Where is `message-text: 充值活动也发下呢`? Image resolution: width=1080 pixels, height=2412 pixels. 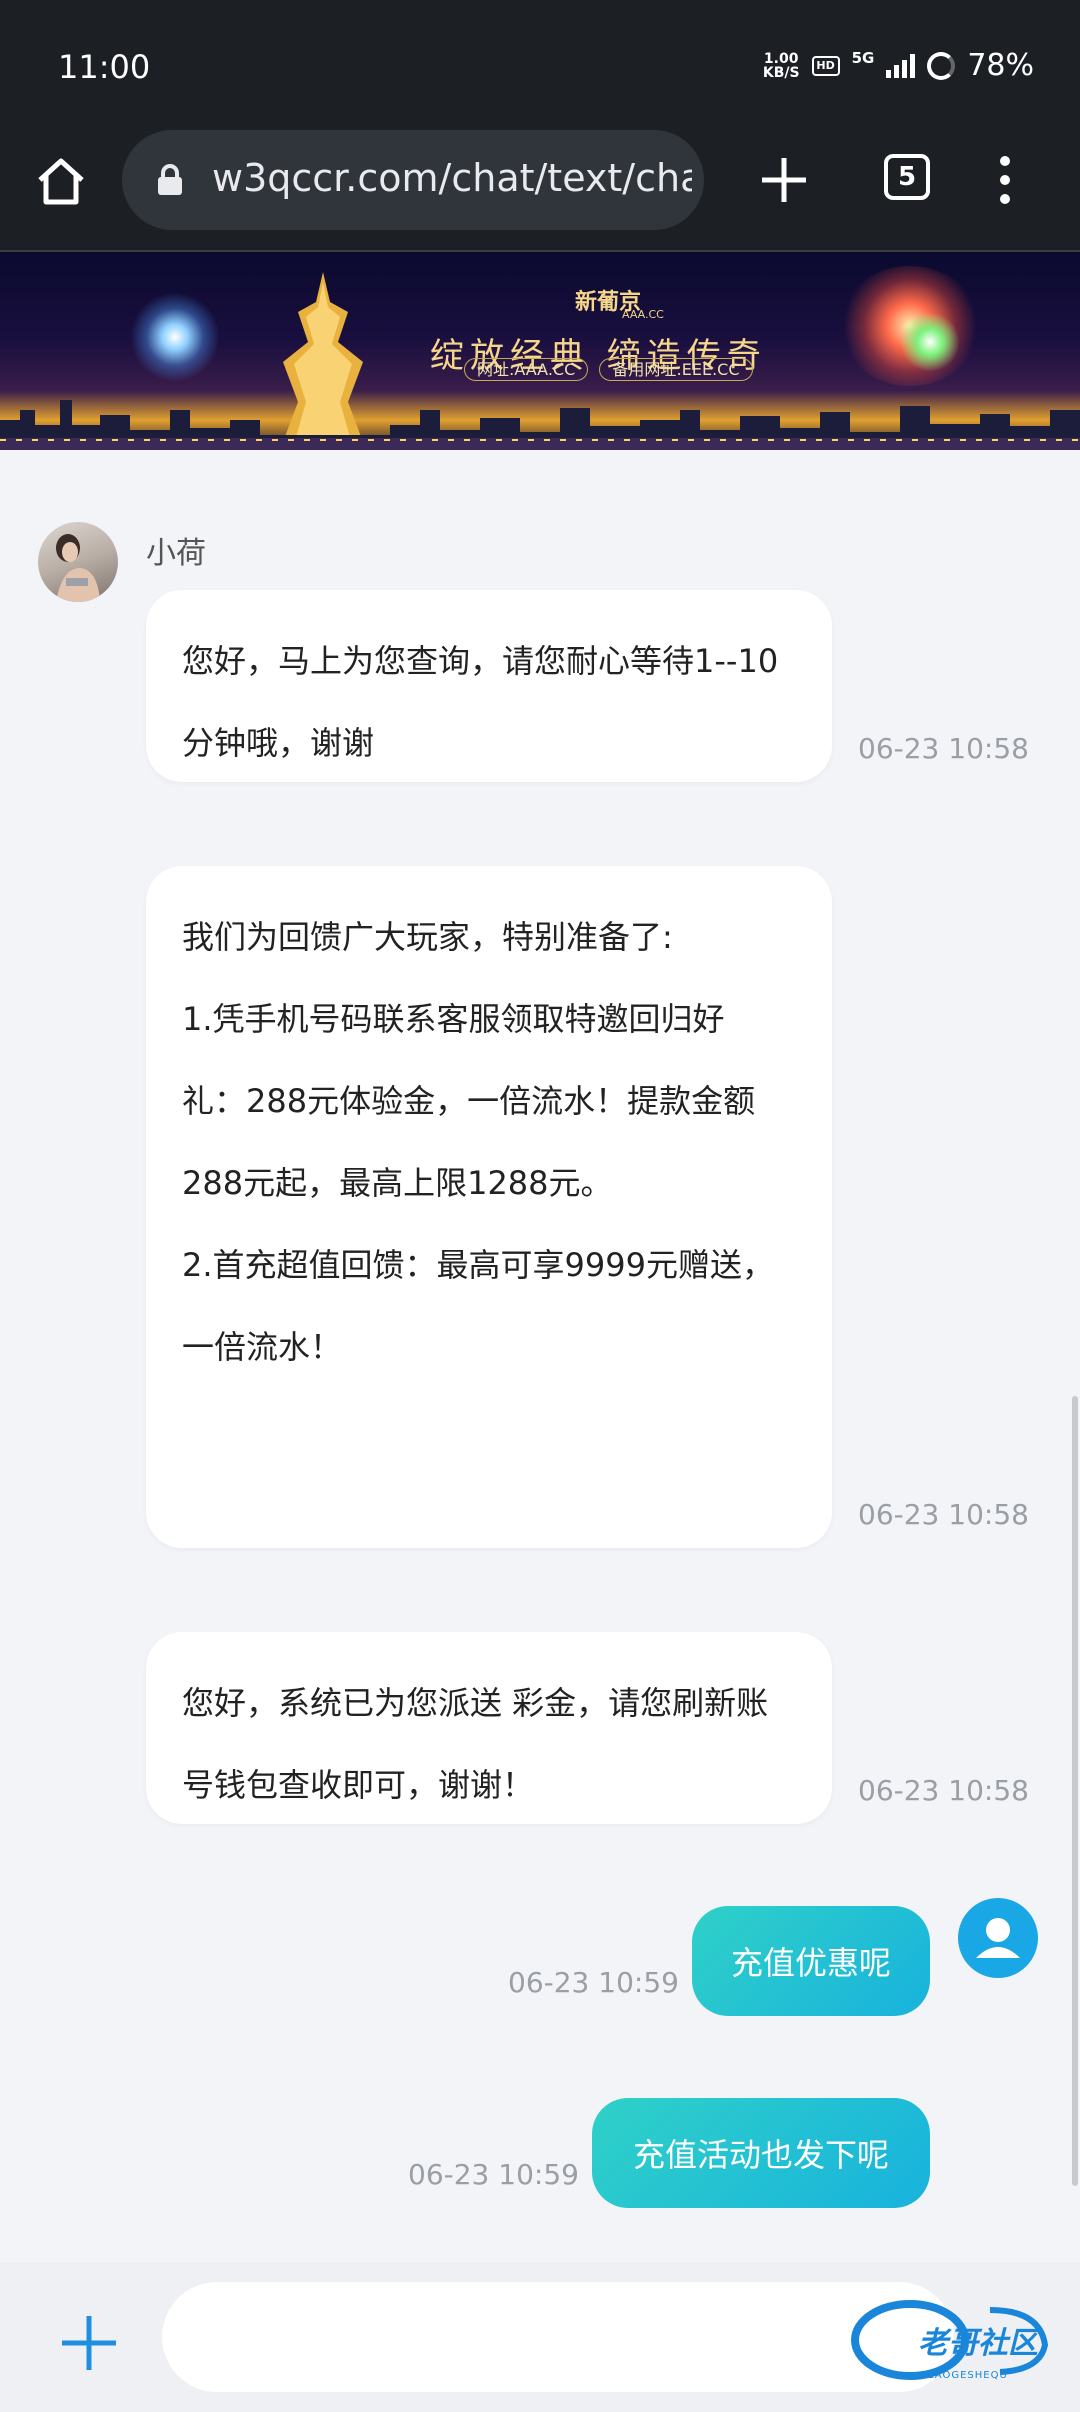 message-text: 充值活动也发下呢 is located at coordinates (760, 2155).